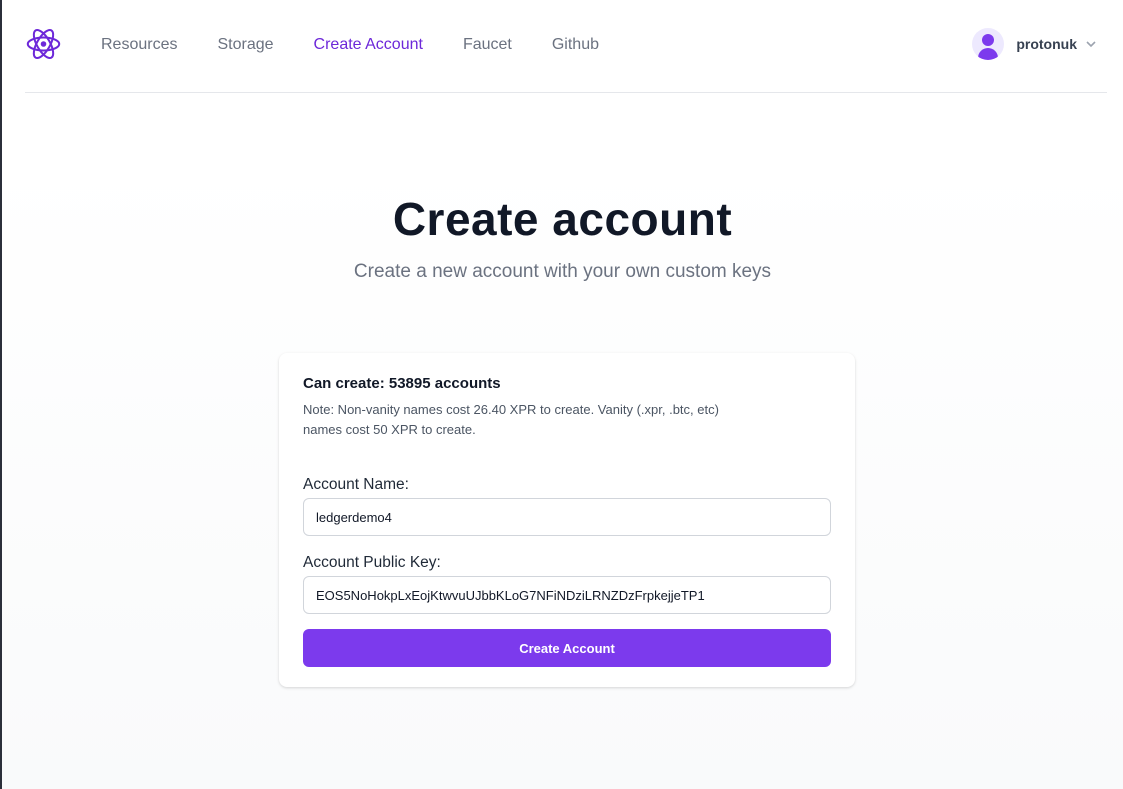 The image size is (1123, 789). What do you see at coordinates (356, 484) in the screenshot?
I see `account-name-label: Account Name:` at bounding box center [356, 484].